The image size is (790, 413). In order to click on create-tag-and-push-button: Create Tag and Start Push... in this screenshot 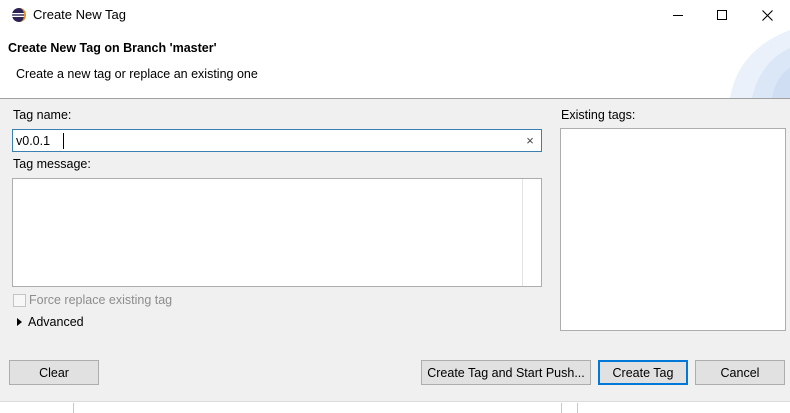, I will do `click(506, 372)`.